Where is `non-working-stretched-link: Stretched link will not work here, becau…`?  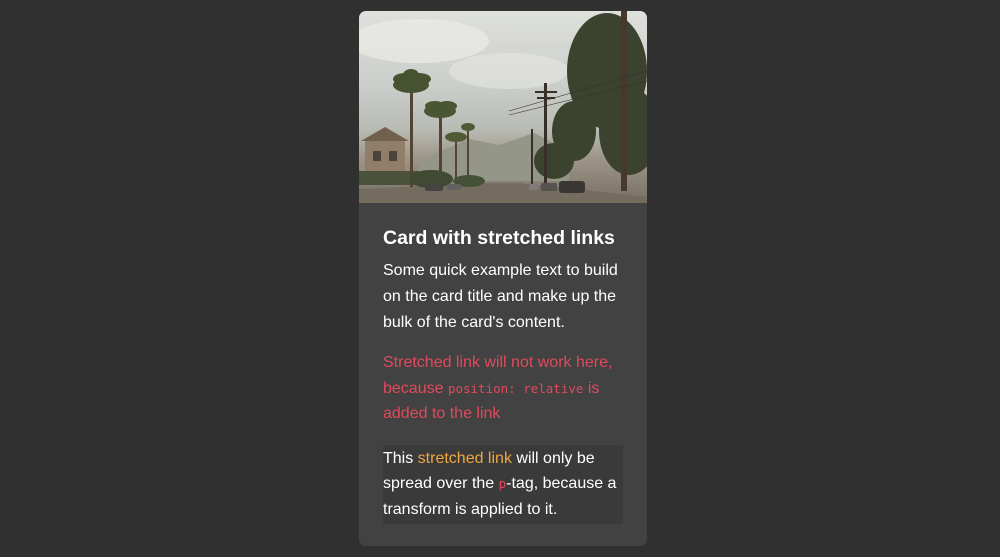
non-working-stretched-link: Stretched link will not work here, becau… is located at coordinates (503, 388).